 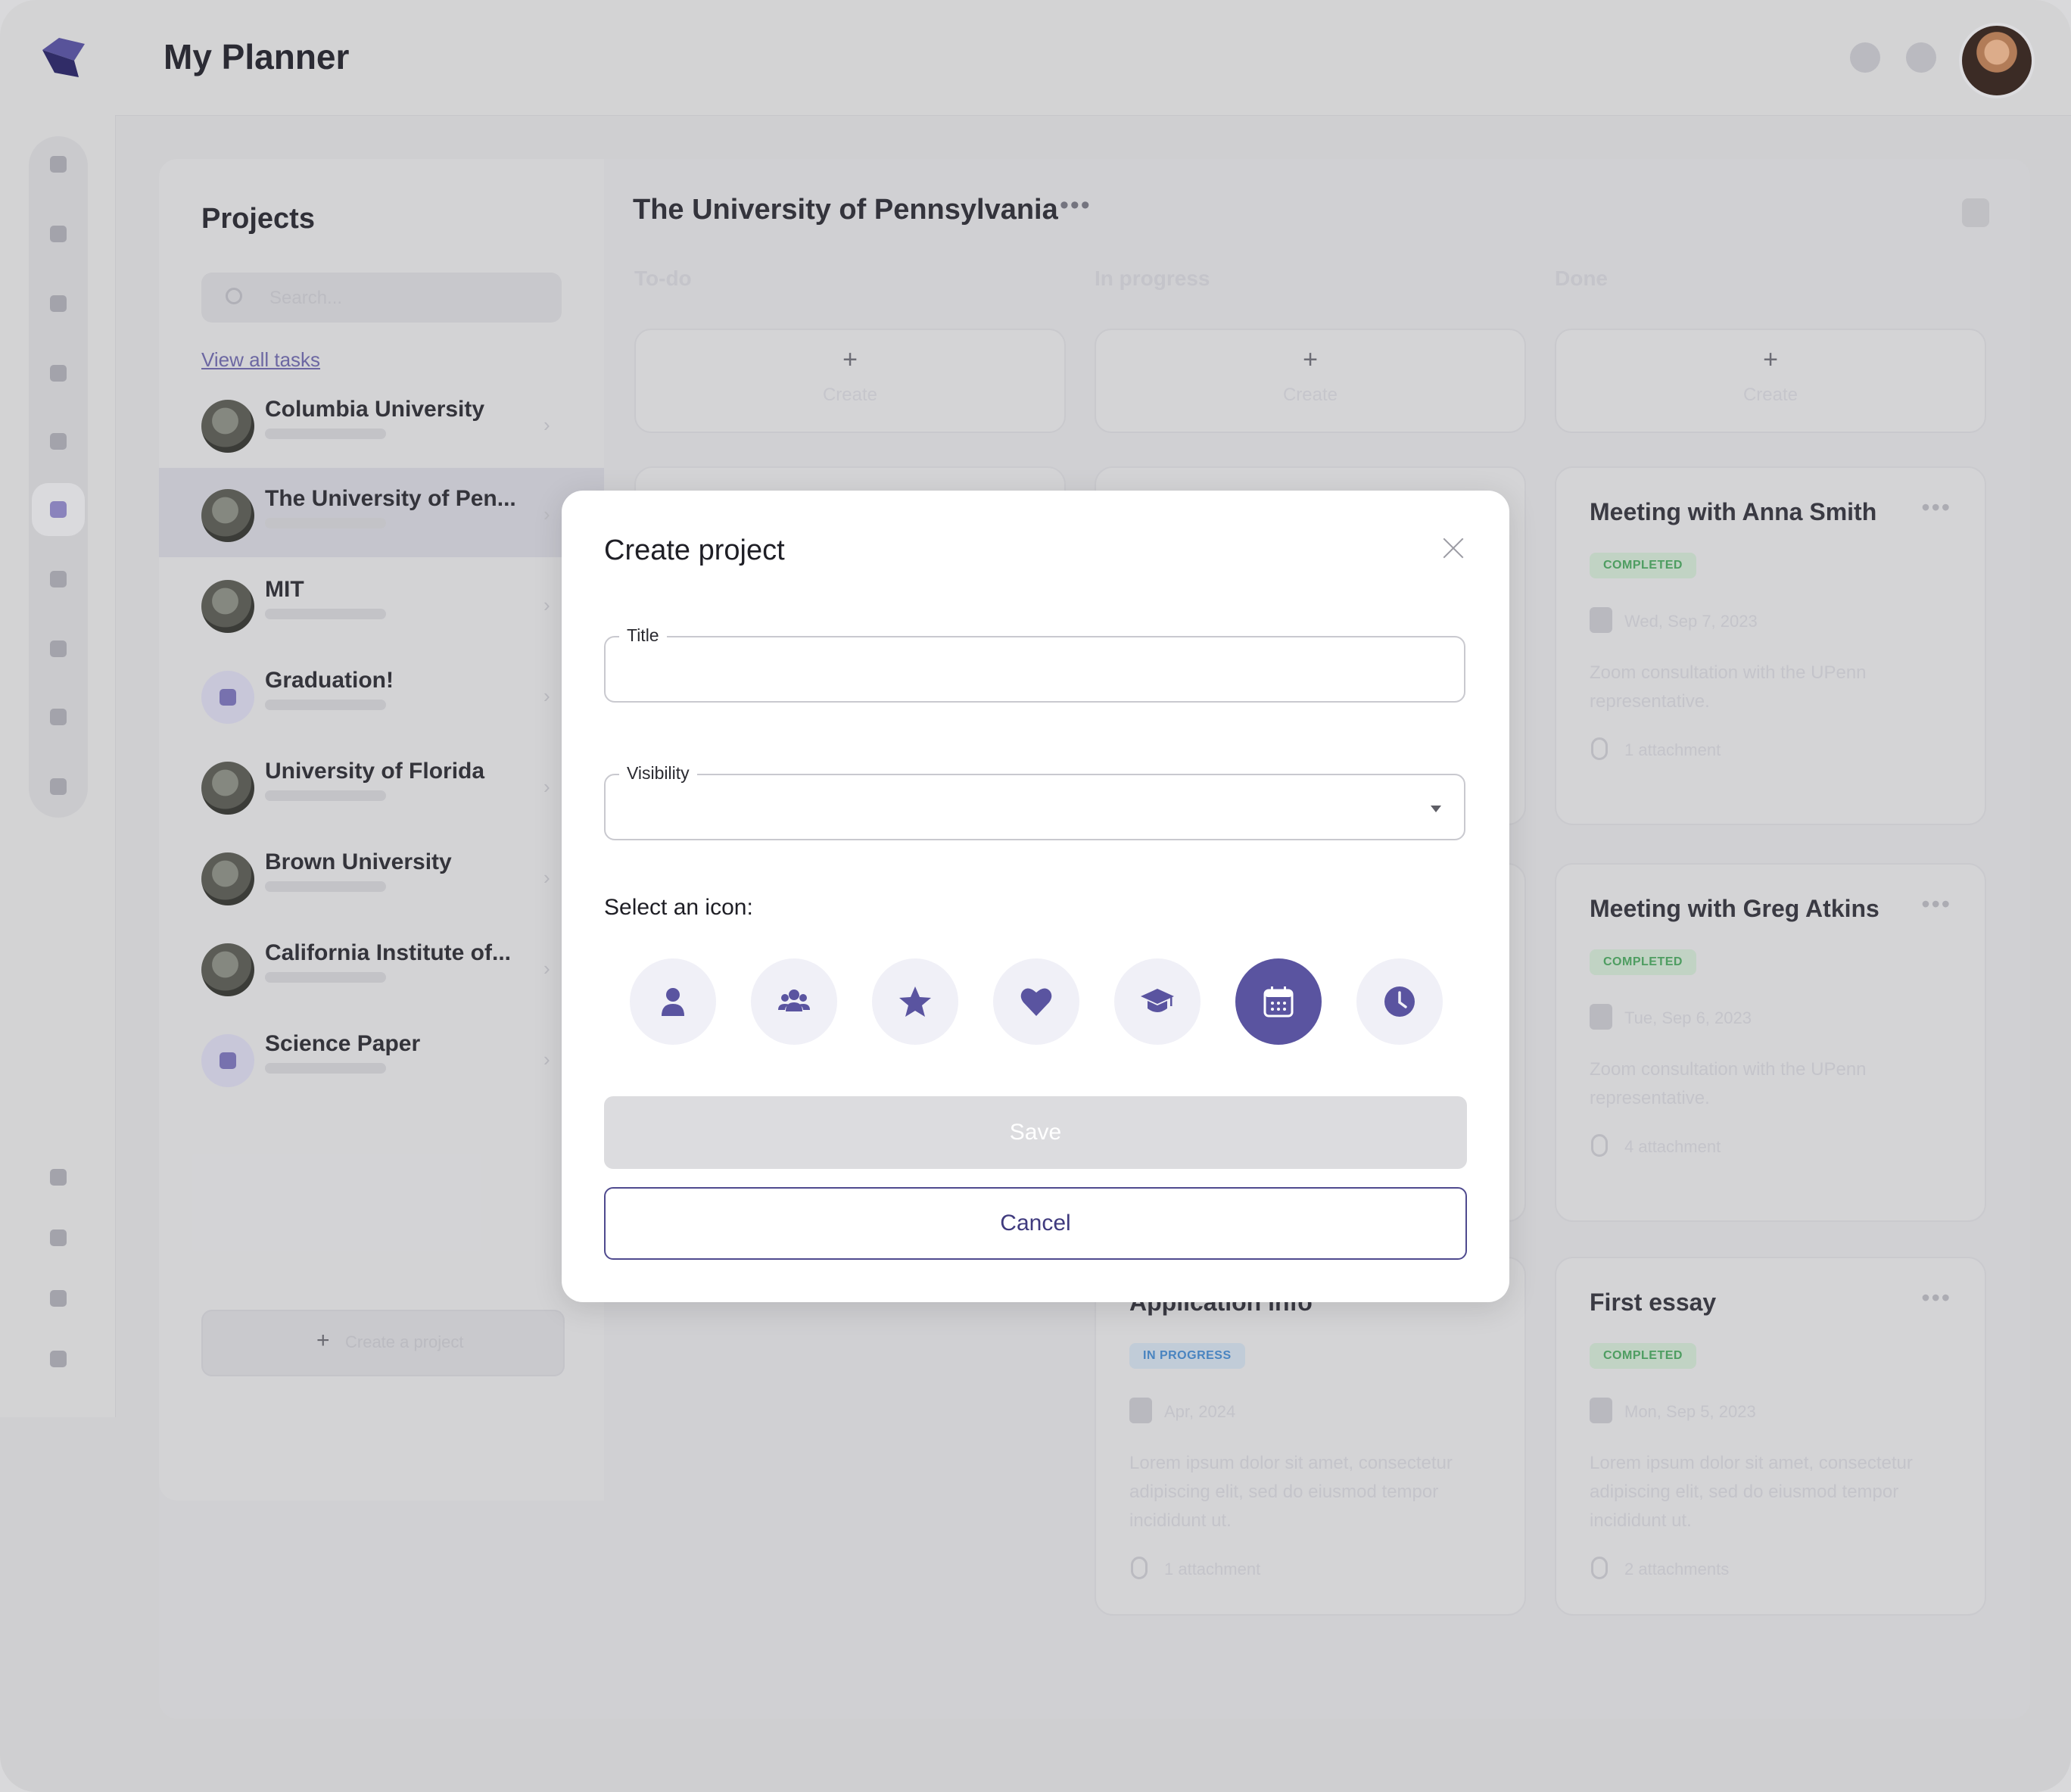 I want to click on graduation-cap-icon, so click(x=1157, y=1002).